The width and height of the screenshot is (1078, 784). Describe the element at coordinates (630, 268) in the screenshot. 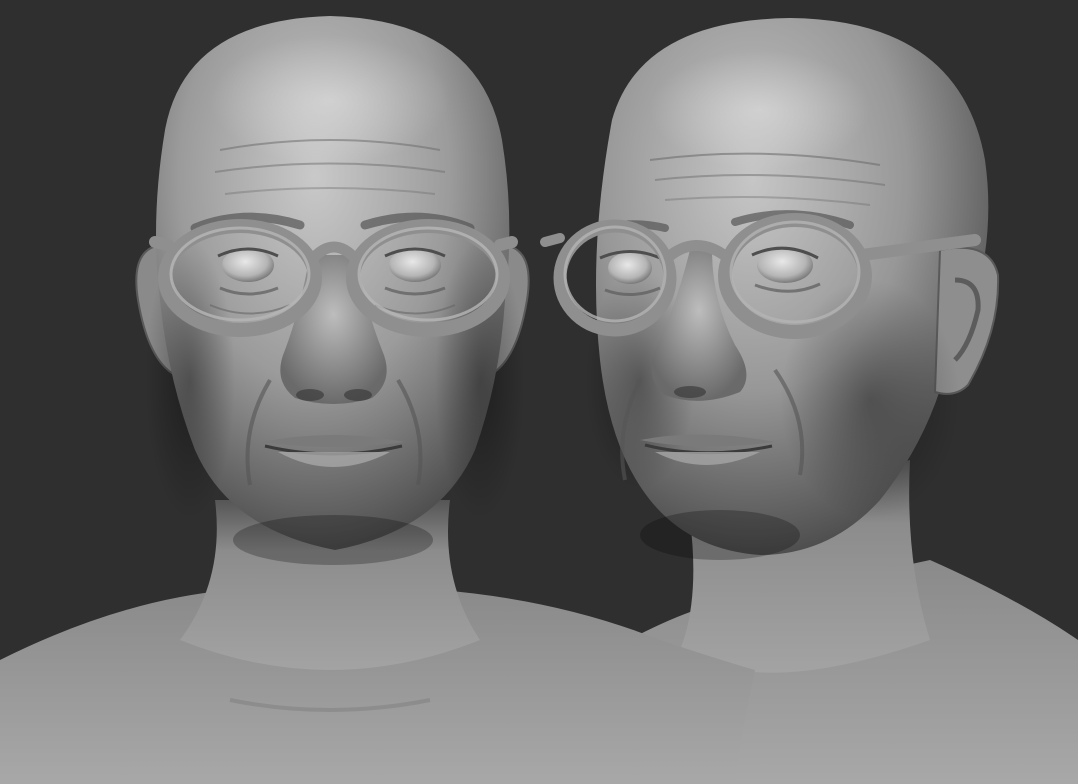

I see `eyeball-left` at that location.